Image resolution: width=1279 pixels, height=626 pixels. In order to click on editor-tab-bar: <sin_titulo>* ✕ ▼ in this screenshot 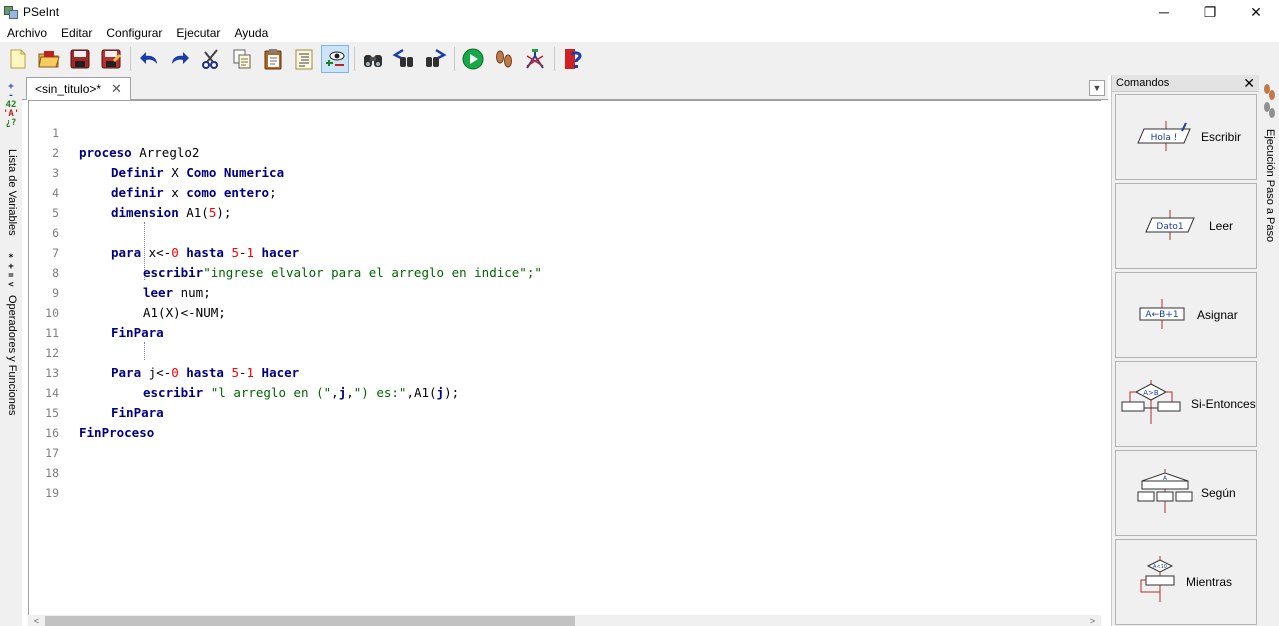, I will do `click(565, 87)`.